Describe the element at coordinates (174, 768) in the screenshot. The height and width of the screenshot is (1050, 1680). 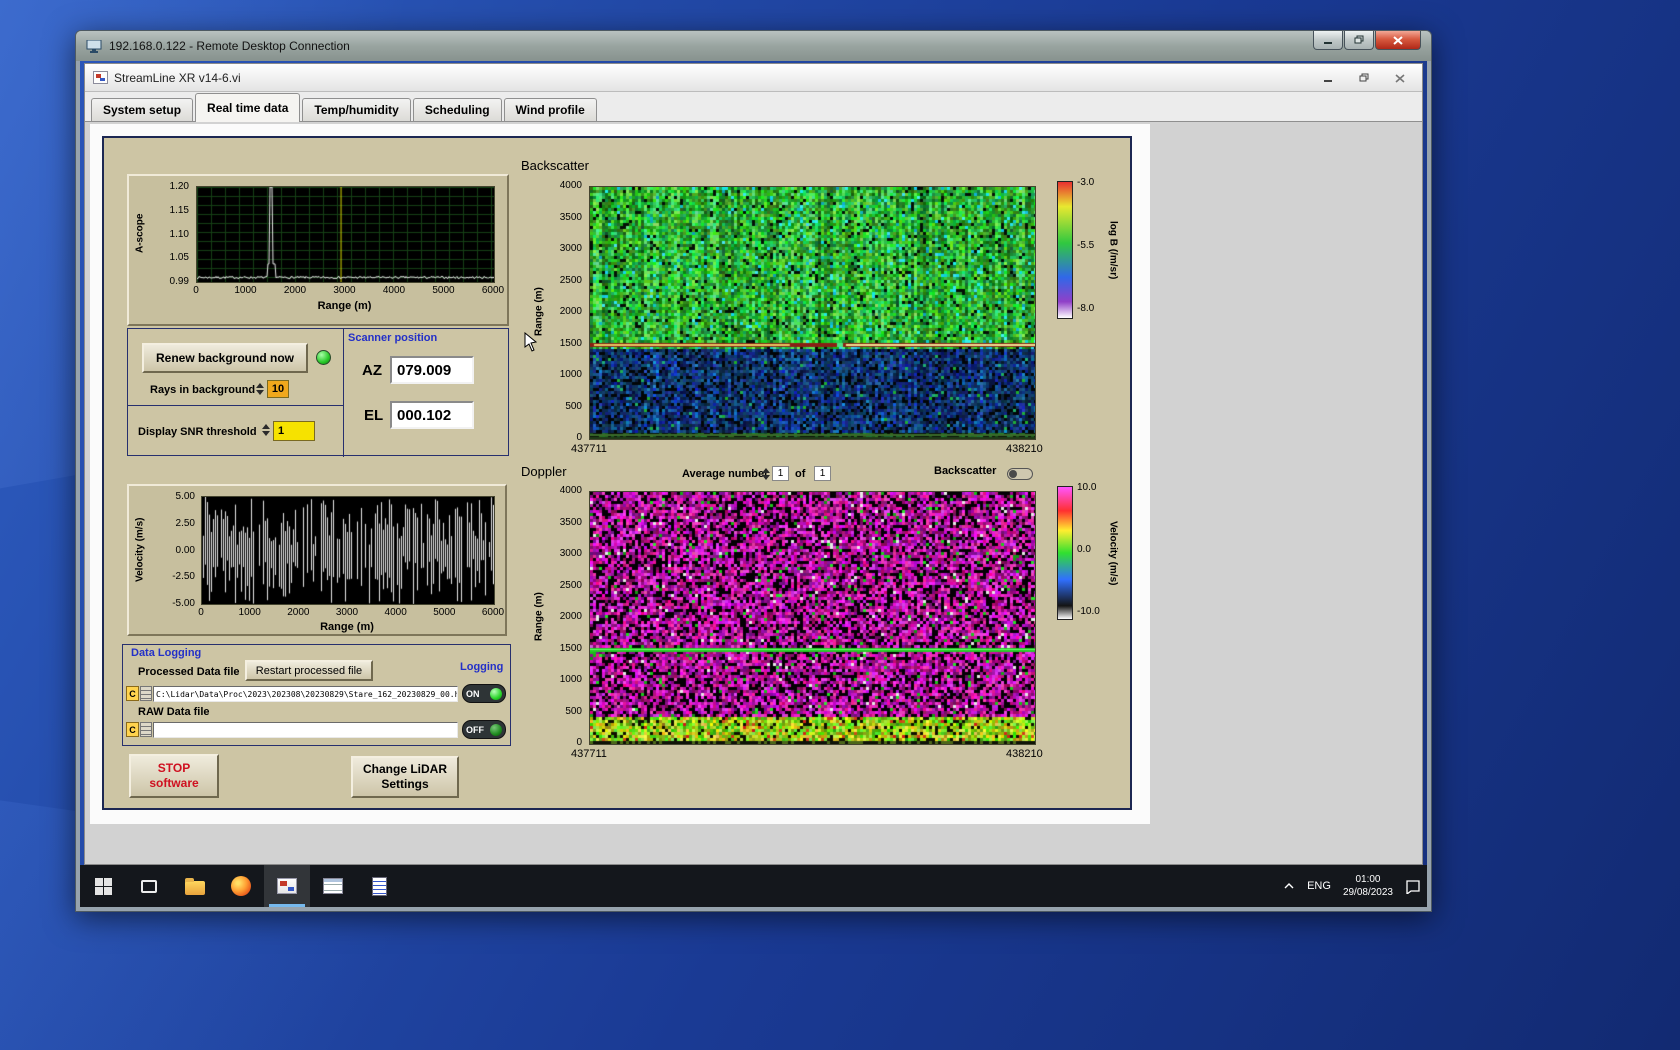
I see `stop-button-line1: STOP` at that location.